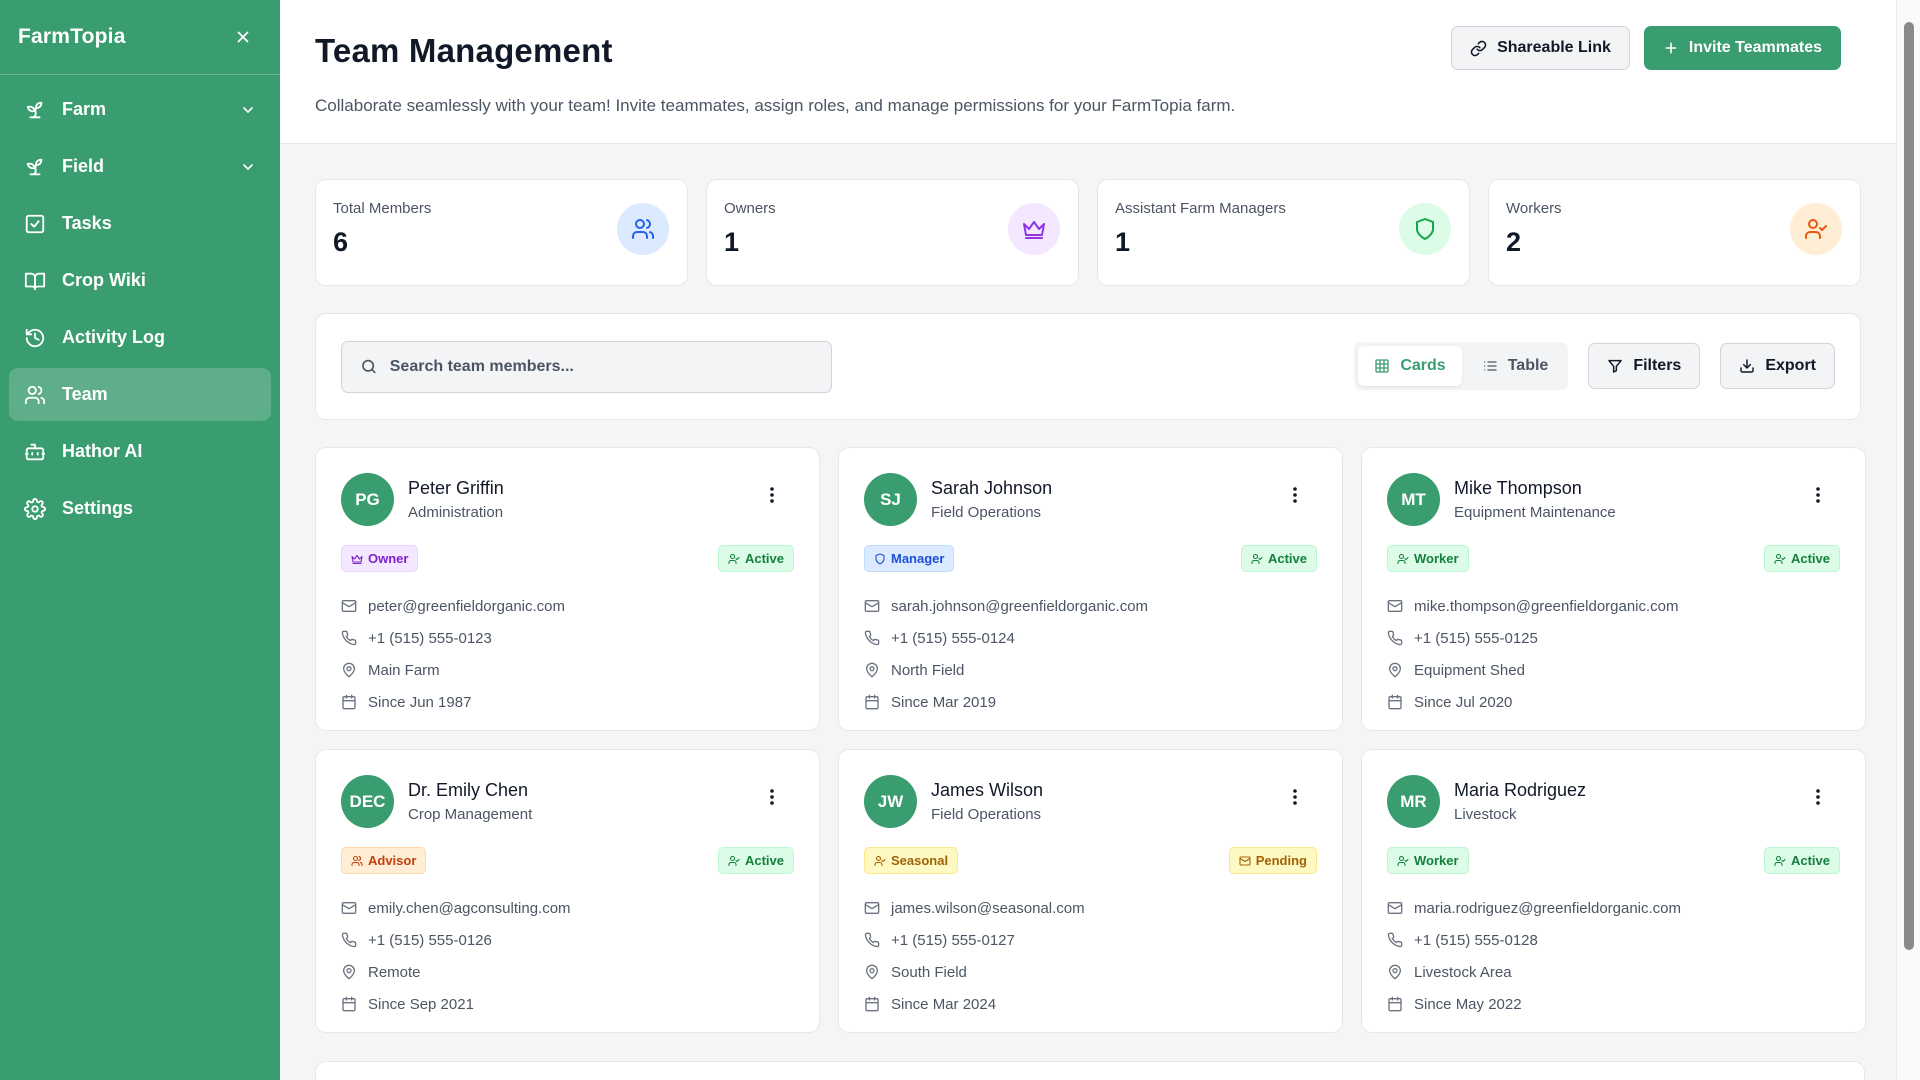 The width and height of the screenshot is (1920, 1080). Describe the element at coordinates (102, 451) in the screenshot. I see `sidebar-item-label: Hathor AI` at that location.